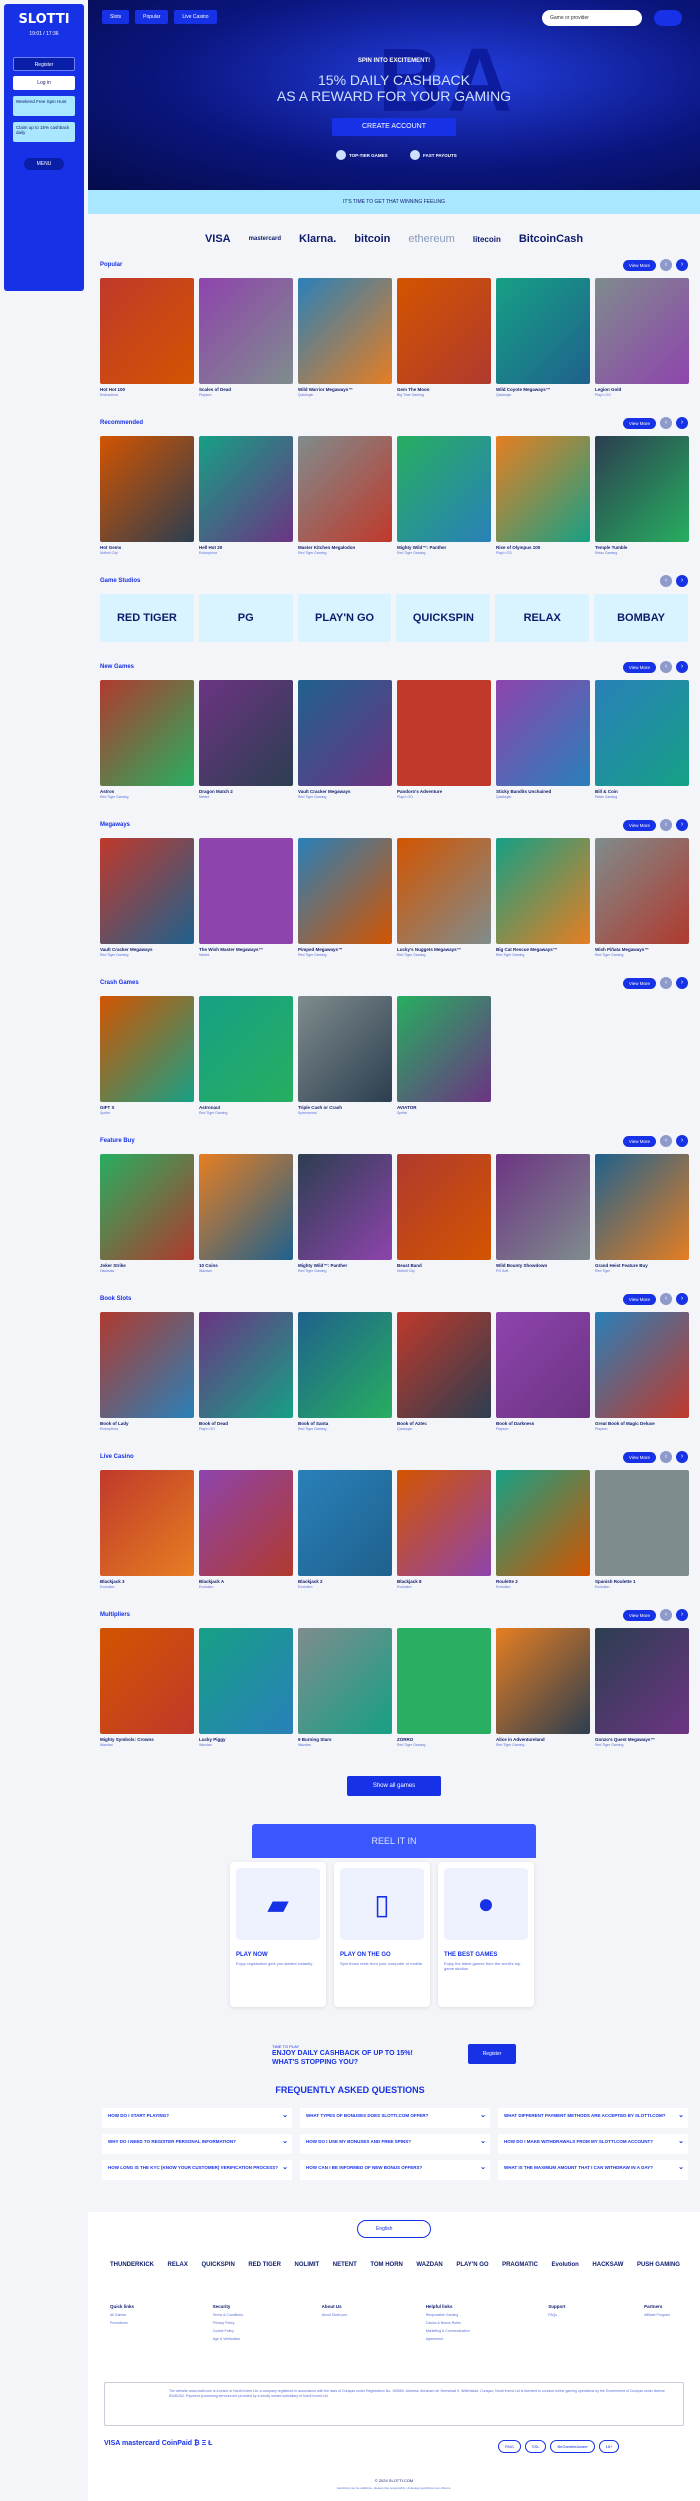  What do you see at coordinates (147, 495) in the screenshot?
I see `game-card: Hot Gems Nolimit City` at bounding box center [147, 495].